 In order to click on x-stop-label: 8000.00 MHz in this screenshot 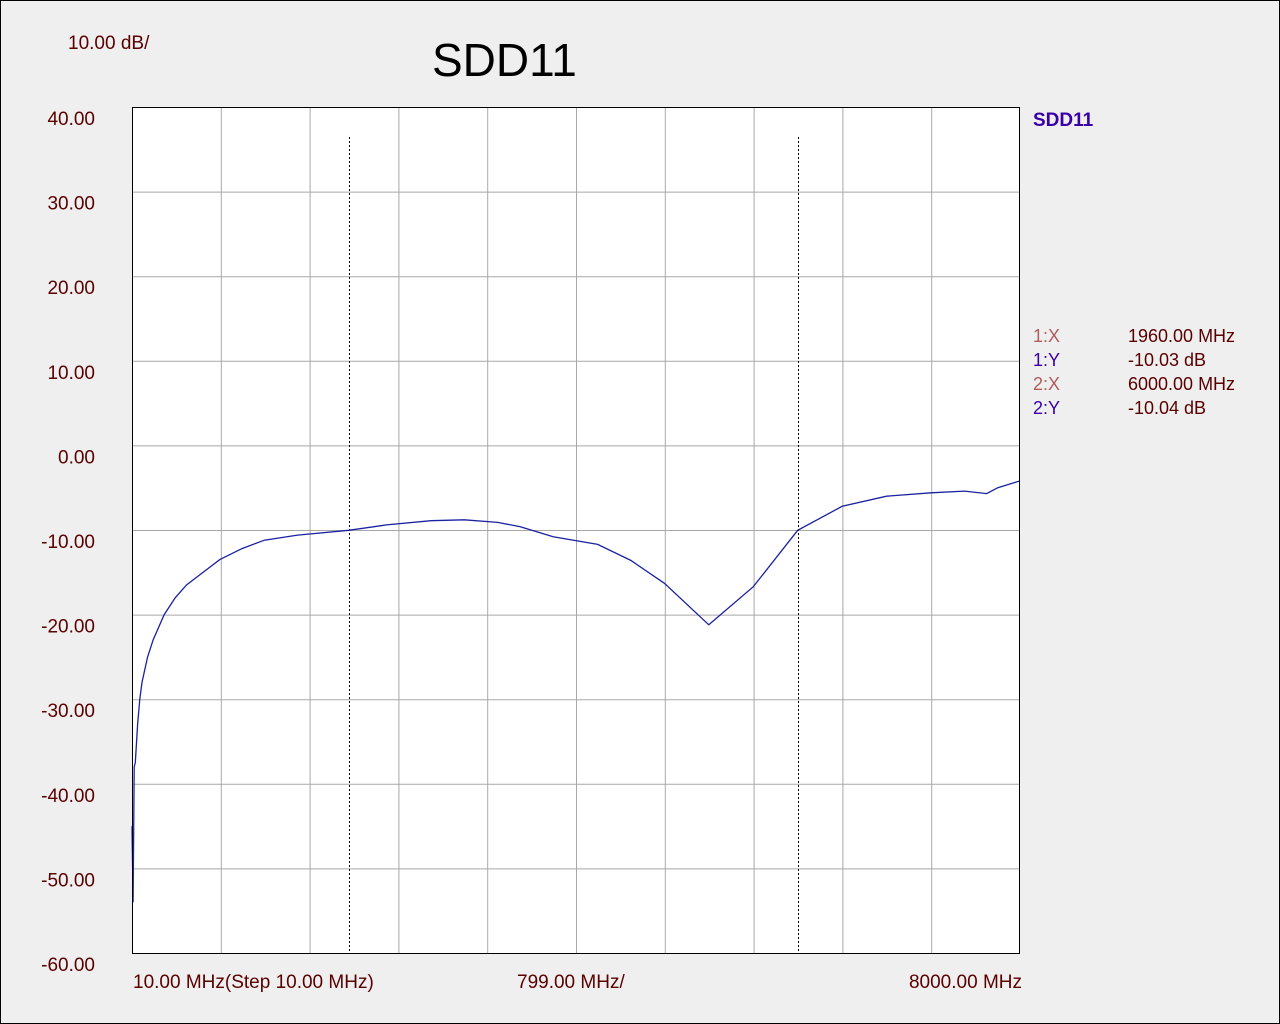, I will do `click(965, 982)`.